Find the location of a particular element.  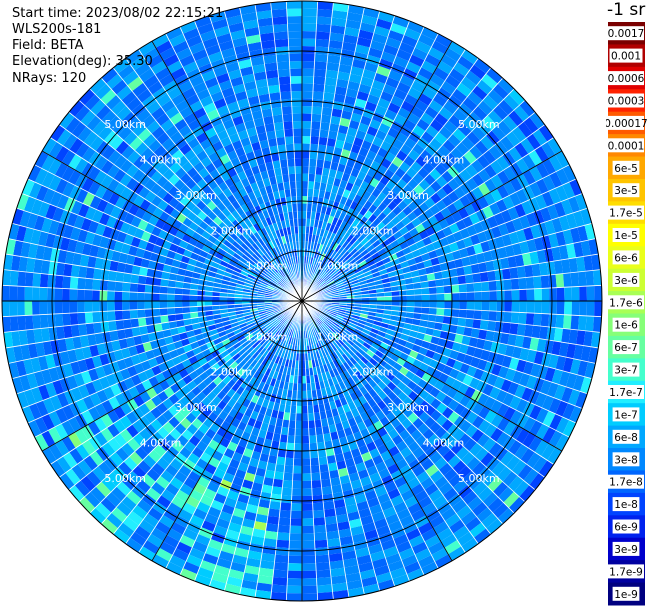

range-label: 4.00km is located at coordinates (444, 442).